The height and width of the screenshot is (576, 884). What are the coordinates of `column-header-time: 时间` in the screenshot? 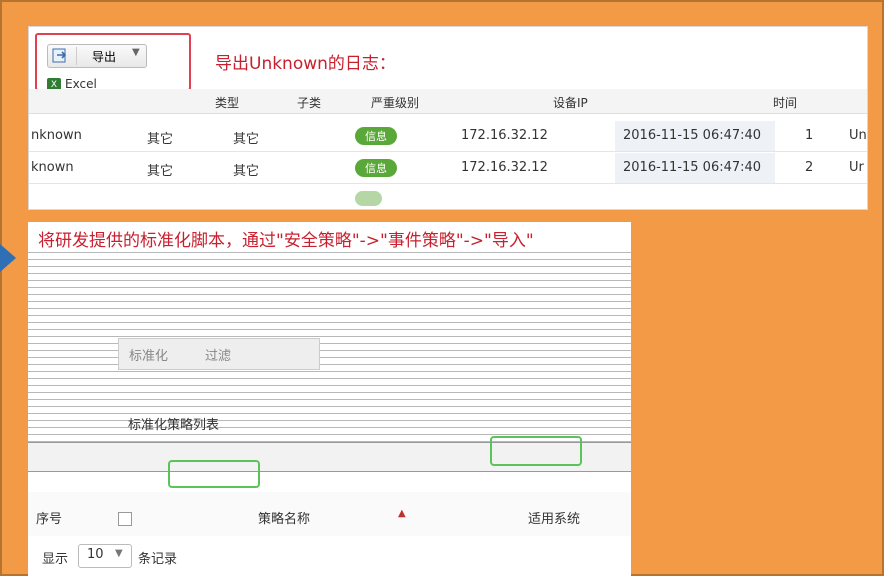 It's located at (785, 102).